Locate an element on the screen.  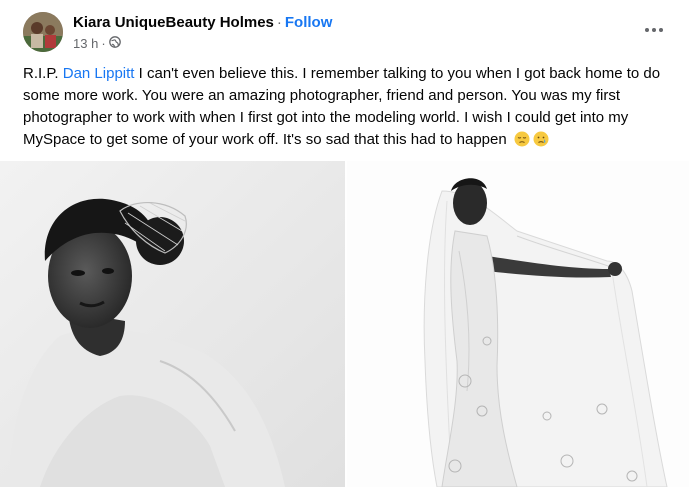
author-name: Kiara UniqueBeauty Holmes is located at coordinates (173, 22).